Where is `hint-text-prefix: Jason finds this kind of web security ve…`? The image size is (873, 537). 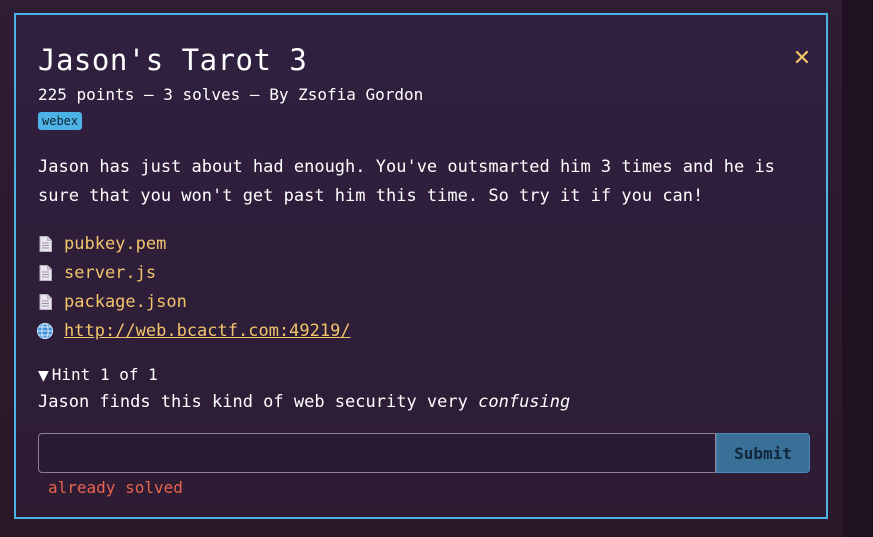 hint-text-prefix: Jason finds this kind of web security ve… is located at coordinates (253, 402).